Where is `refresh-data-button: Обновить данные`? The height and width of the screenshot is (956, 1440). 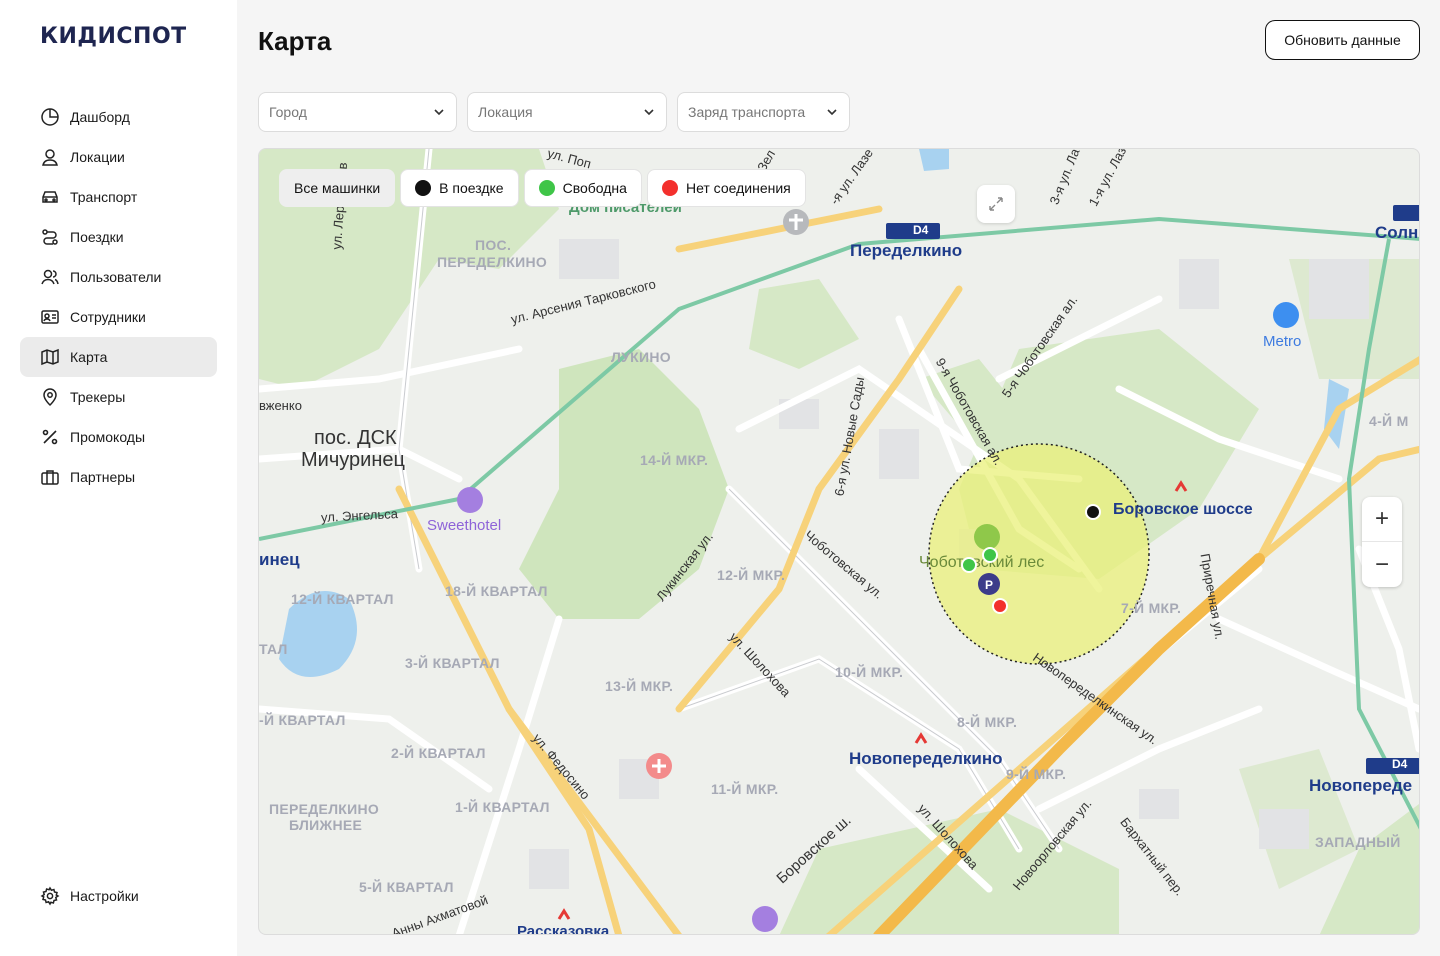
refresh-data-button: Обновить данные is located at coordinates (1342, 40).